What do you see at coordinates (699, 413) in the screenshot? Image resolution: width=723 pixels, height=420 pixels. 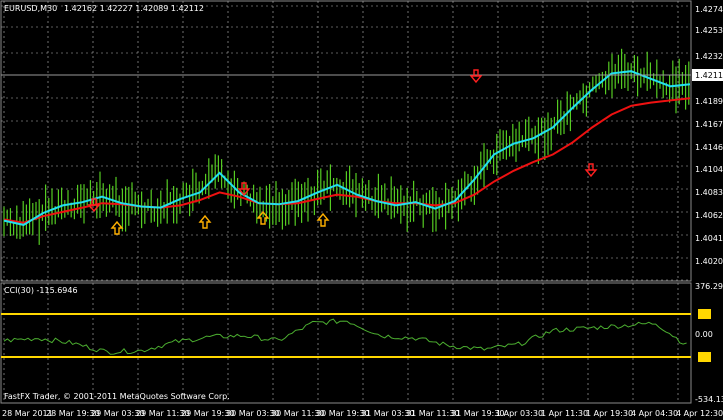 I see `time-axis-label: 4 Apr 12:30` at bounding box center [699, 413].